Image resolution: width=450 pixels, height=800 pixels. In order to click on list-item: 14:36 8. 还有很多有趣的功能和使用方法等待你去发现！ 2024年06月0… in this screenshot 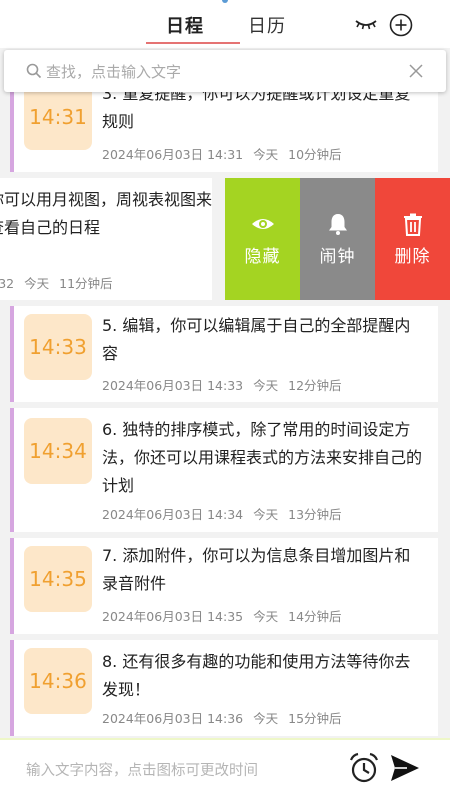, I will do `click(224, 688)`.